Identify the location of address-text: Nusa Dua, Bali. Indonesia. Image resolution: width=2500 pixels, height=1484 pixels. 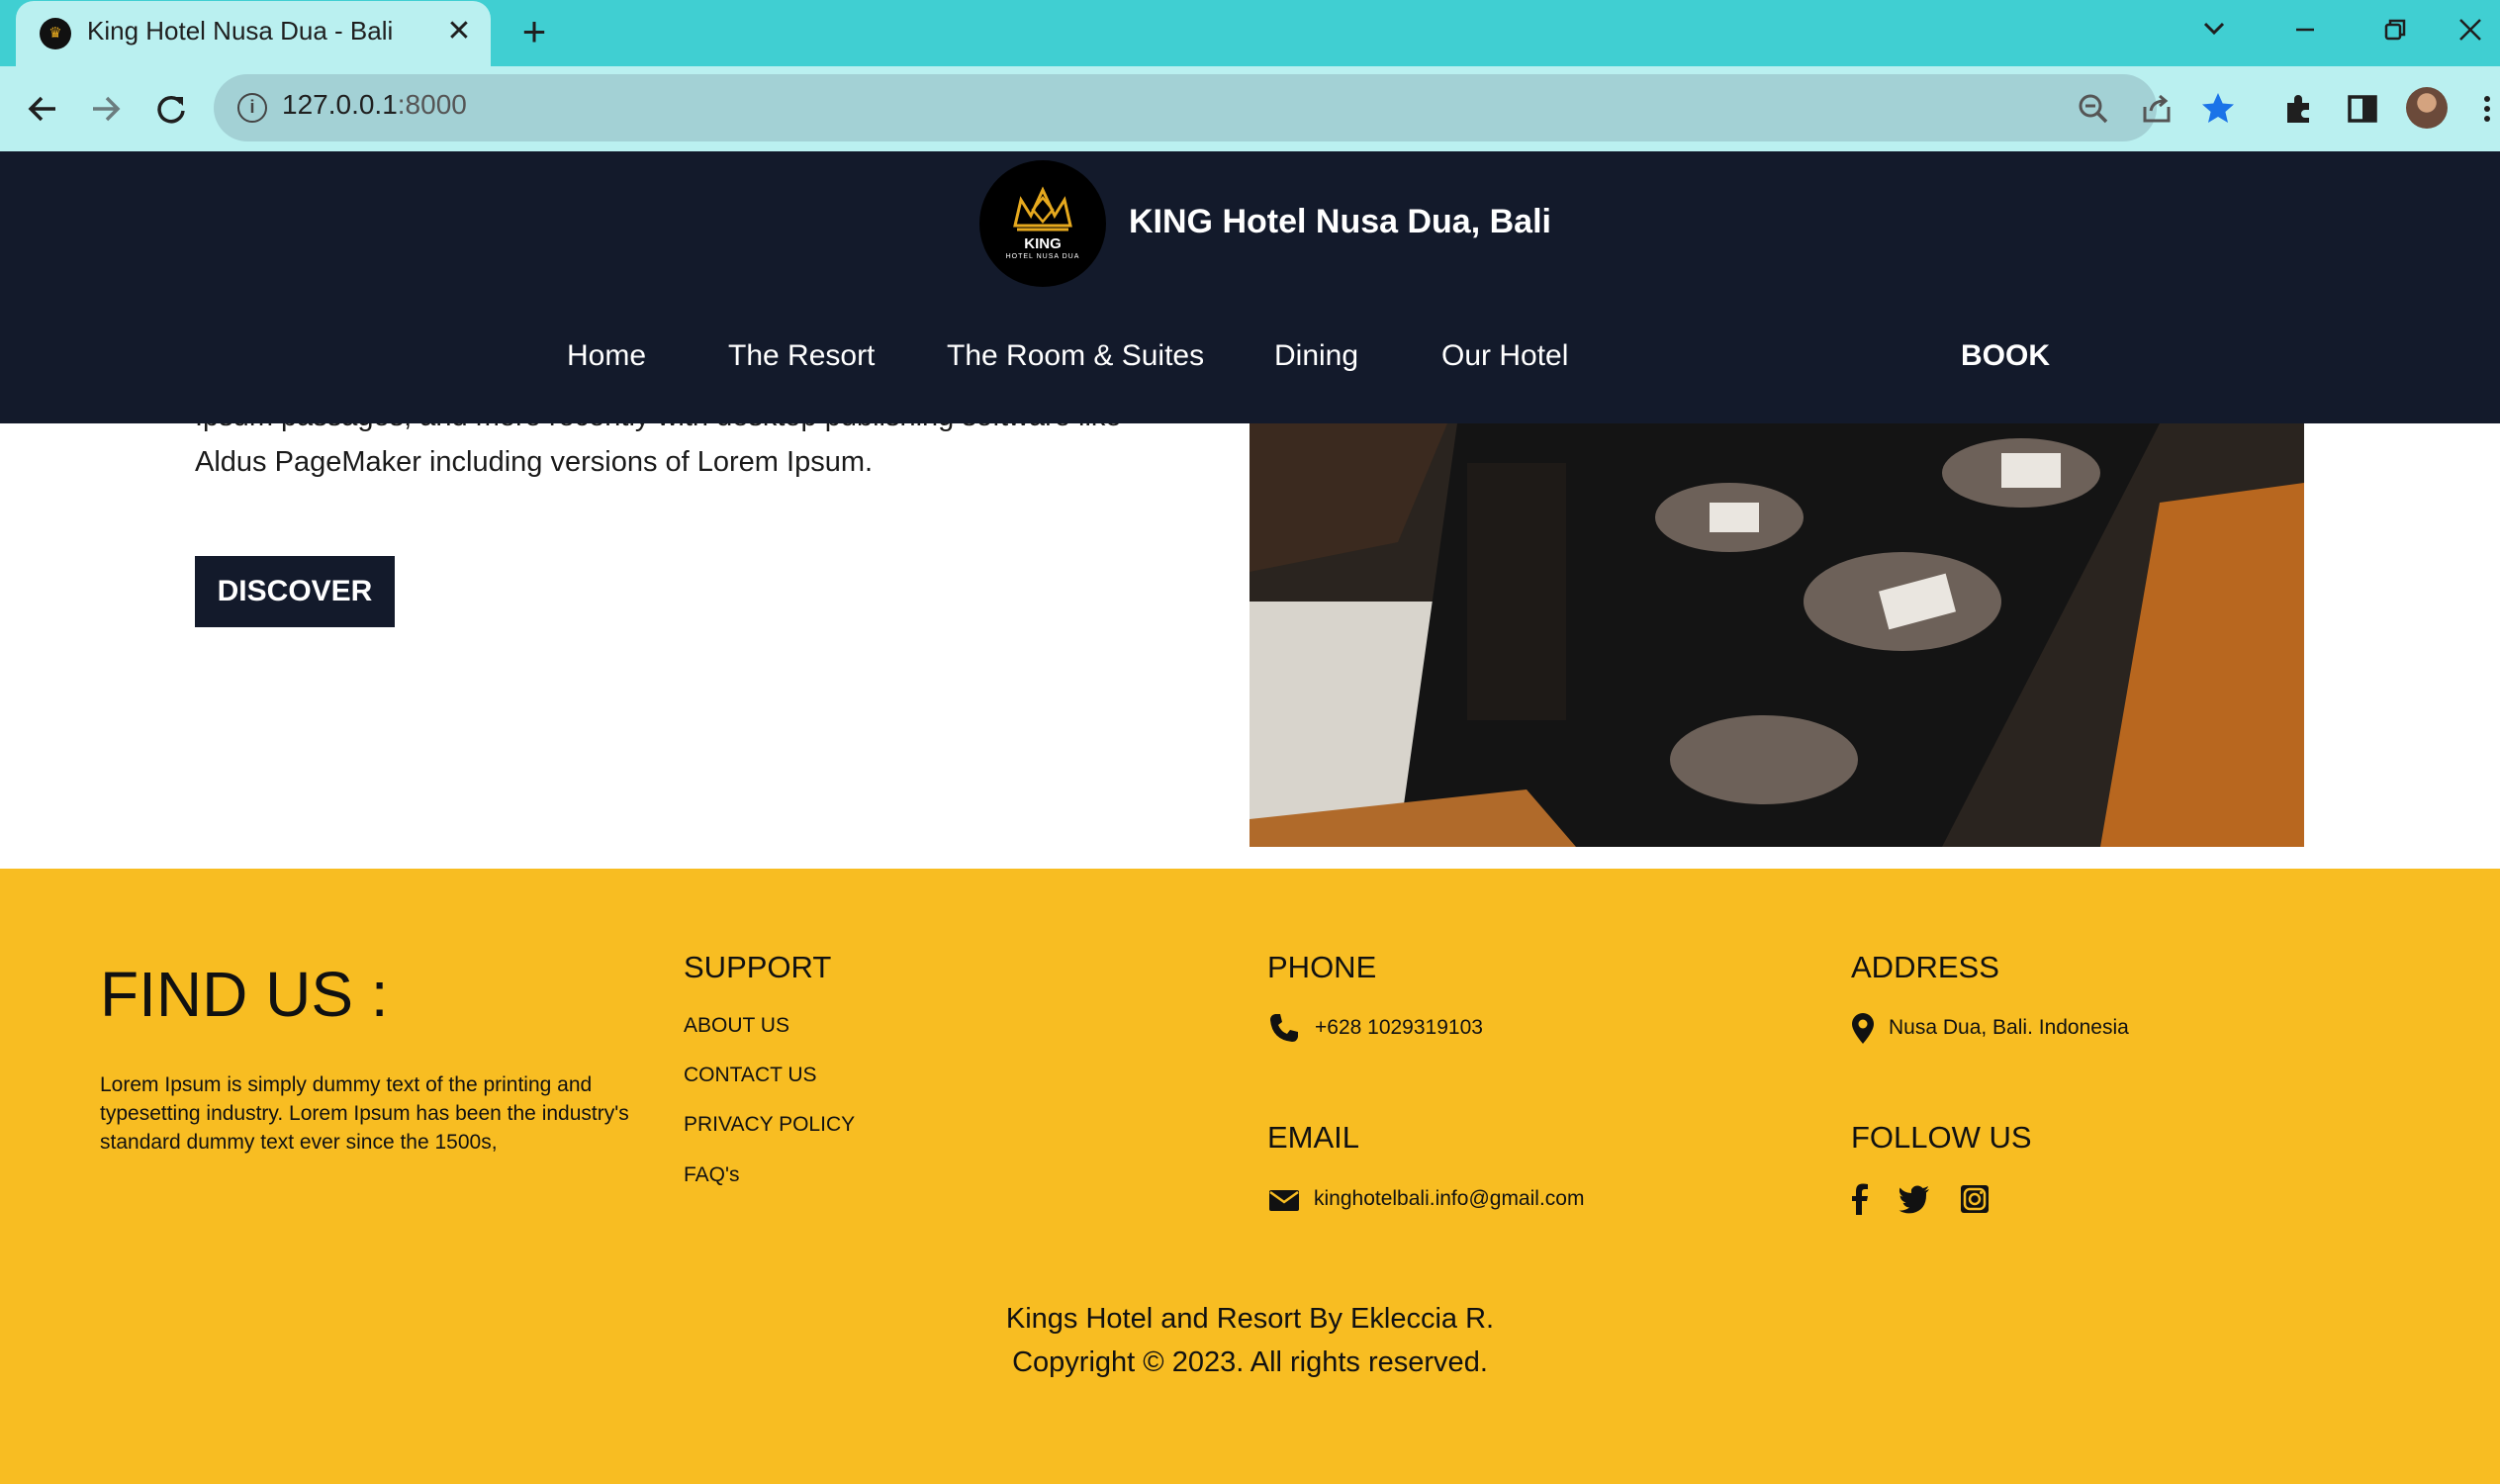
(2009, 1027).